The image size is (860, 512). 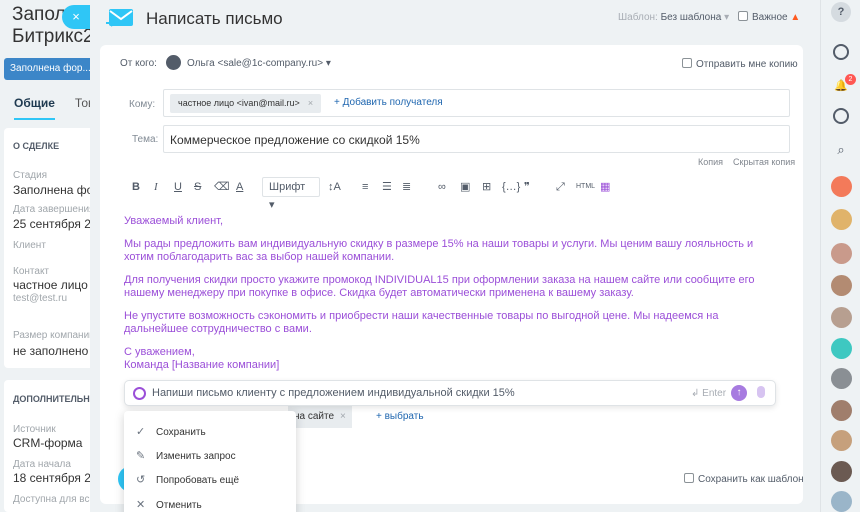 What do you see at coordinates (141, 480) in the screenshot?
I see `retry-icon: ↺` at bounding box center [141, 480].